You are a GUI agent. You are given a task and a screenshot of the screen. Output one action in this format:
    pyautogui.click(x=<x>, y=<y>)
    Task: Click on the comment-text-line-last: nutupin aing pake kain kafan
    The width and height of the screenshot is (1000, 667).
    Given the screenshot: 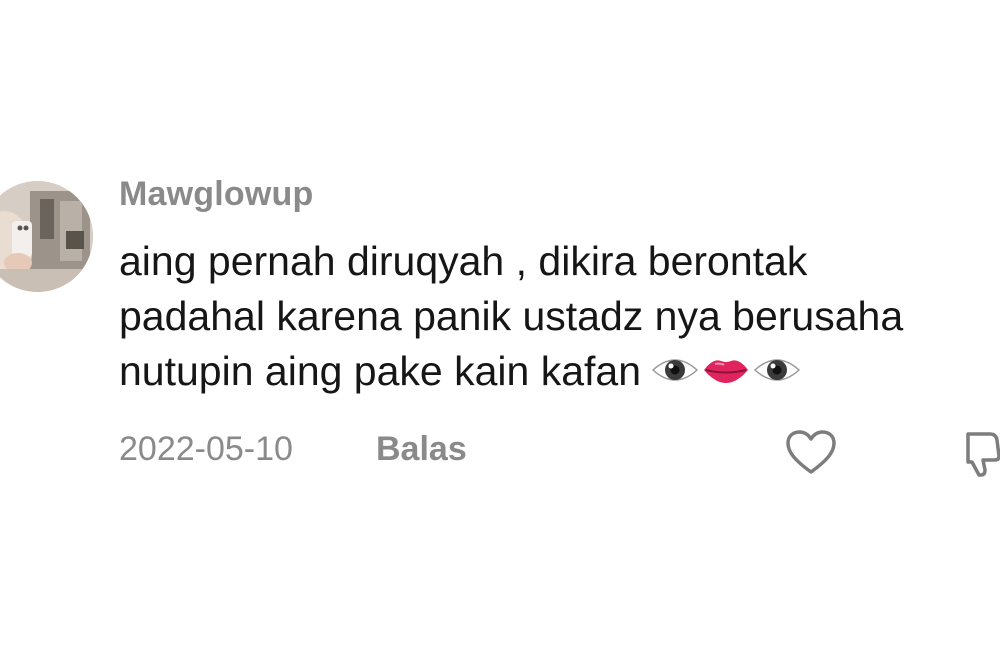 What is the action you would take?
    pyautogui.click(x=559, y=371)
    